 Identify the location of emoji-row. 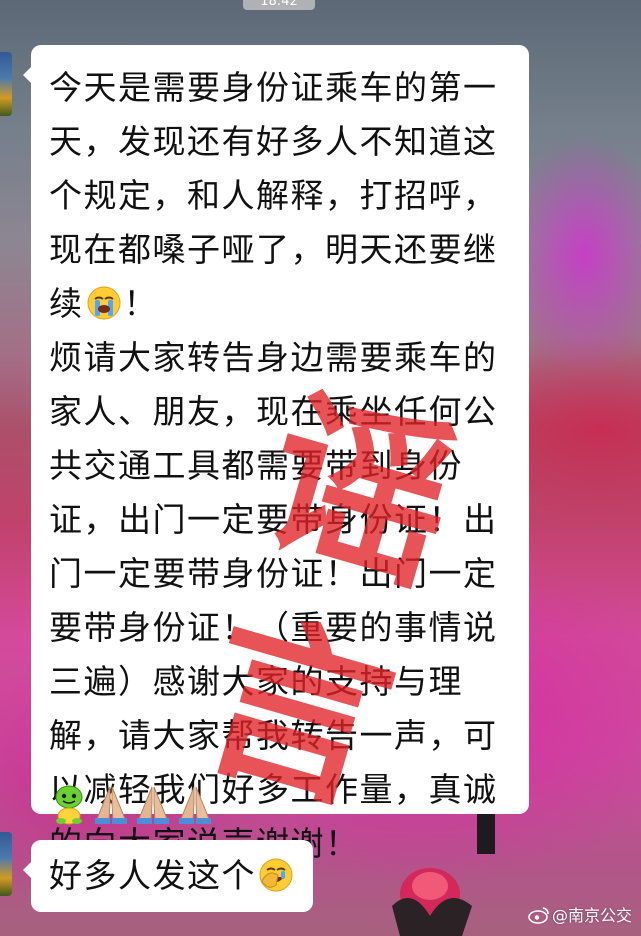
(133, 806).